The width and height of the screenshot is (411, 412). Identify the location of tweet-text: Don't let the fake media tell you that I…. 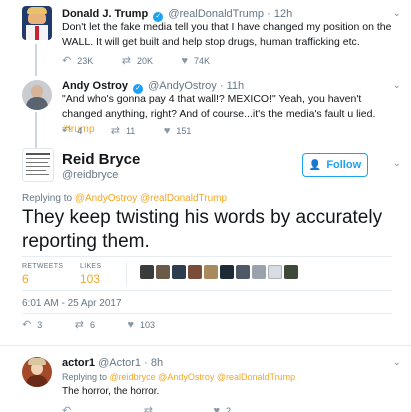
(227, 34).